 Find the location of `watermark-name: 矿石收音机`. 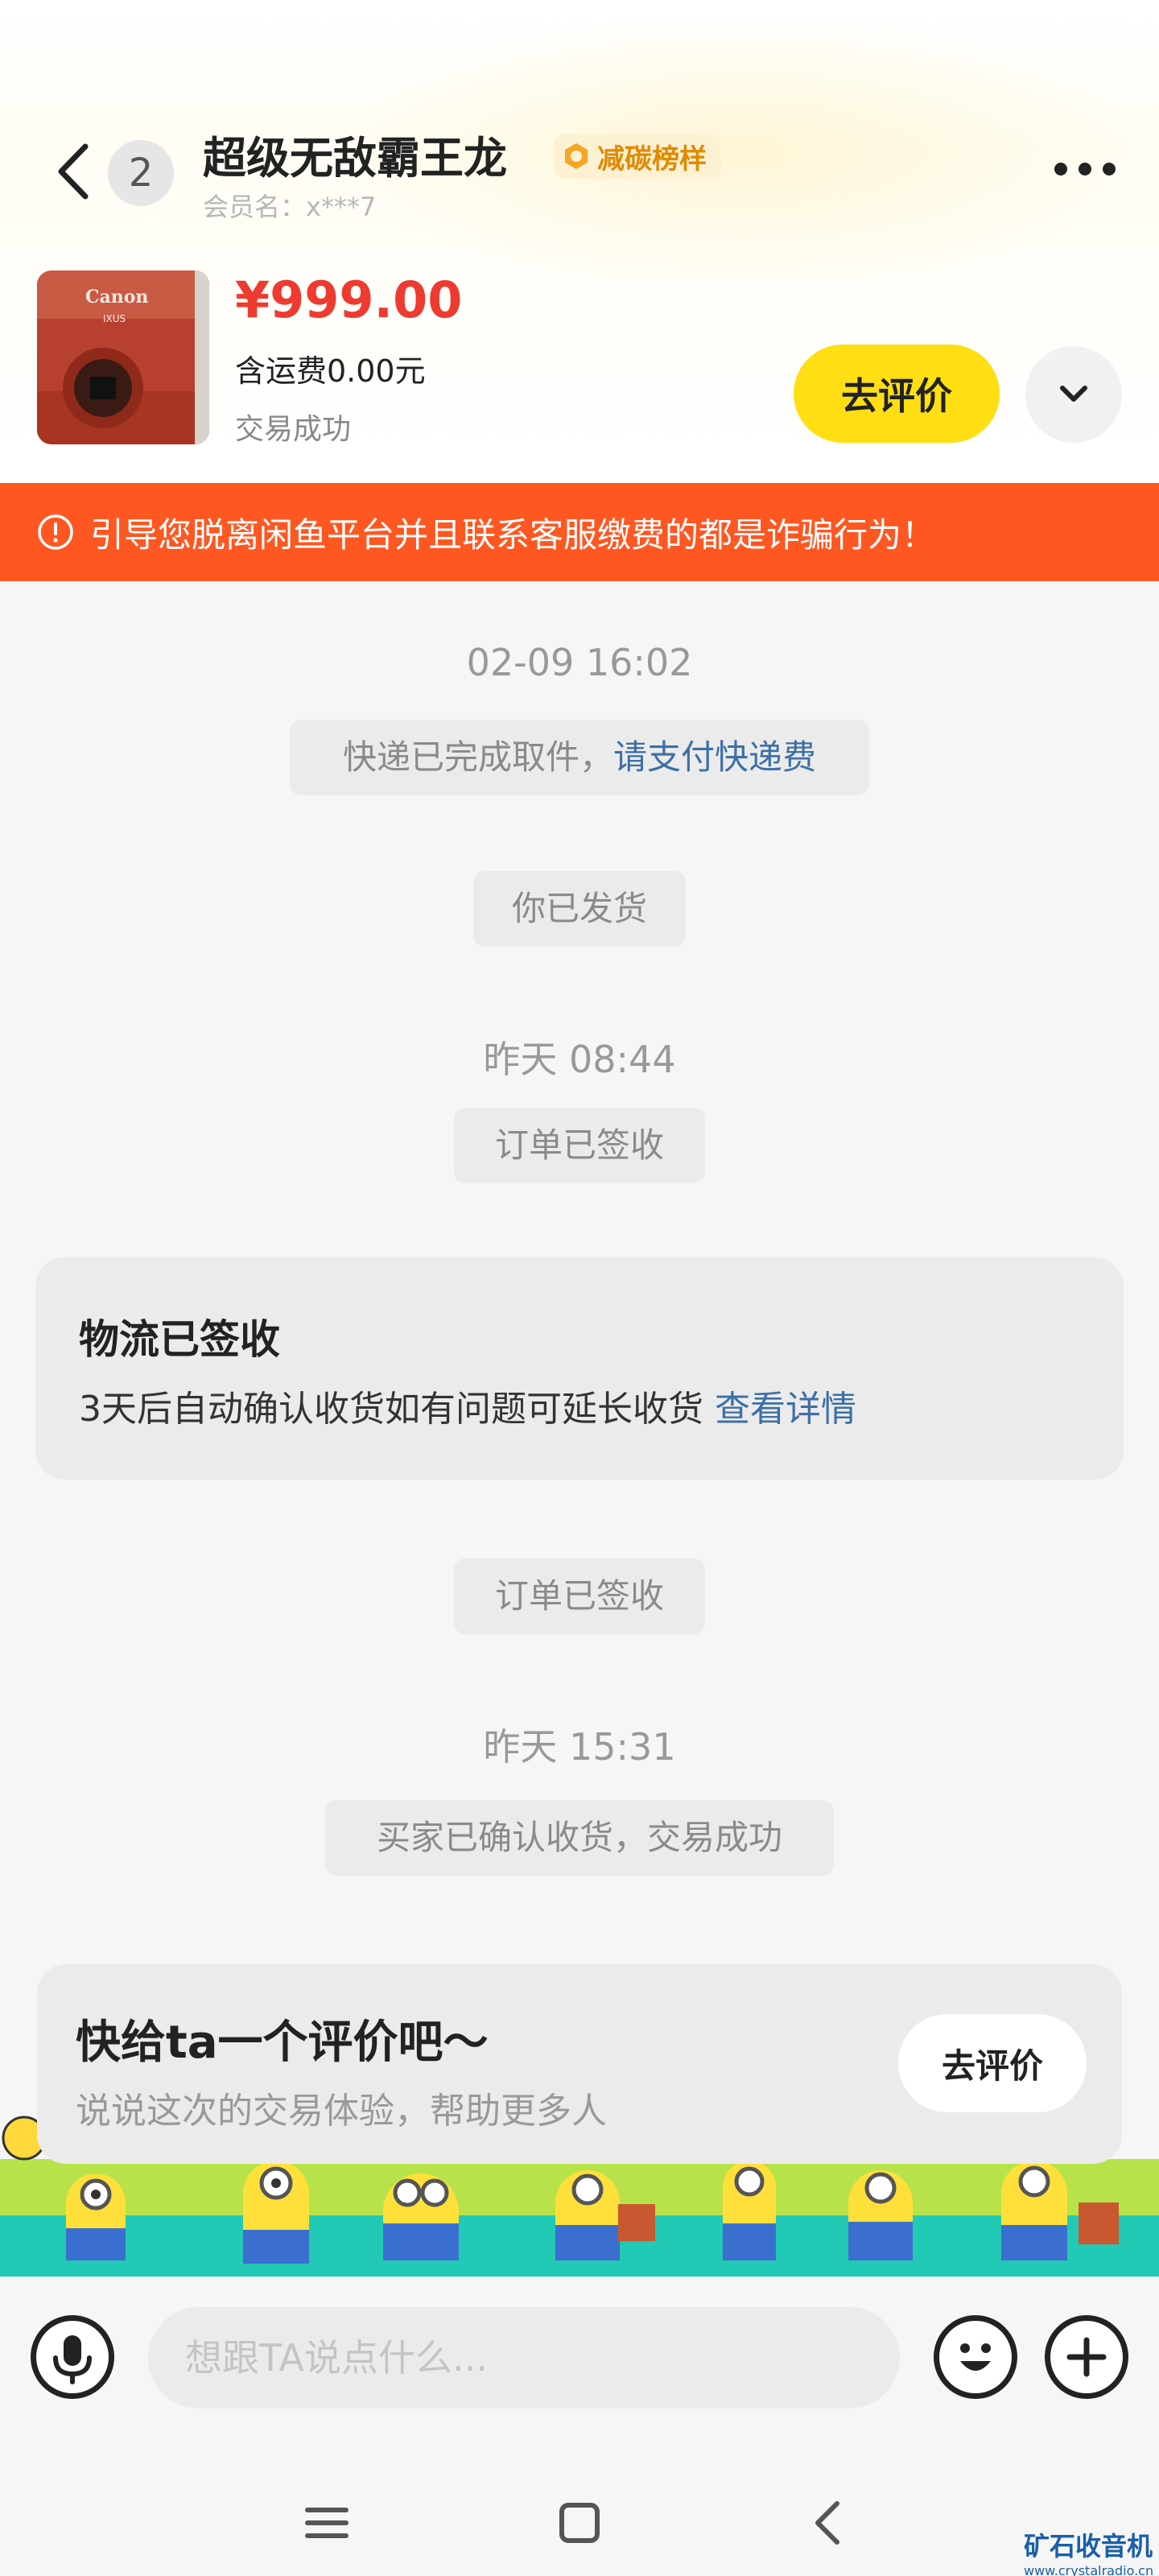

watermark-name: 矿石收音机 is located at coordinates (1088, 2546).